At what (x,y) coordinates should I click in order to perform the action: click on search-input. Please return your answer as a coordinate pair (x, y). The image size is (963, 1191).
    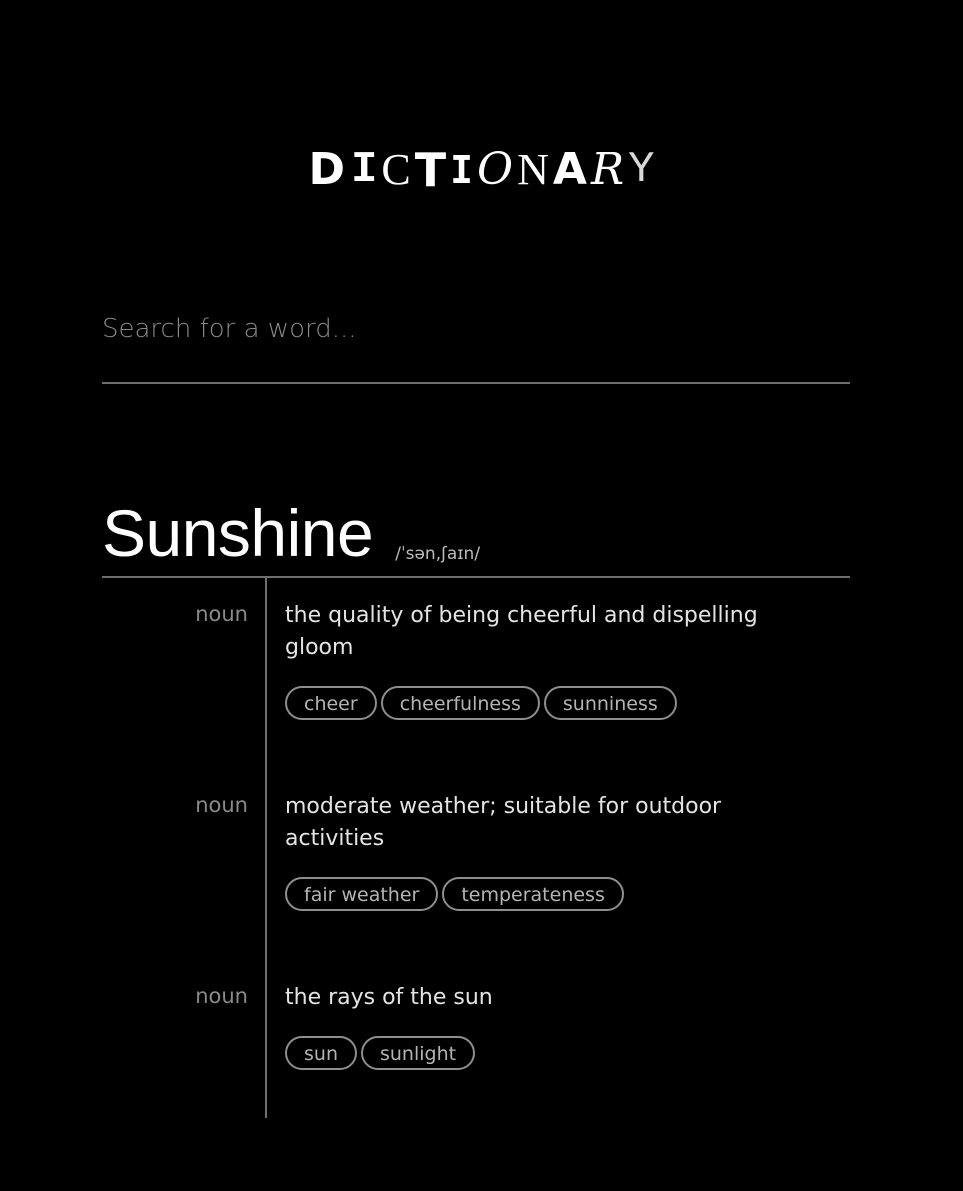
    Looking at the image, I should click on (476, 329).